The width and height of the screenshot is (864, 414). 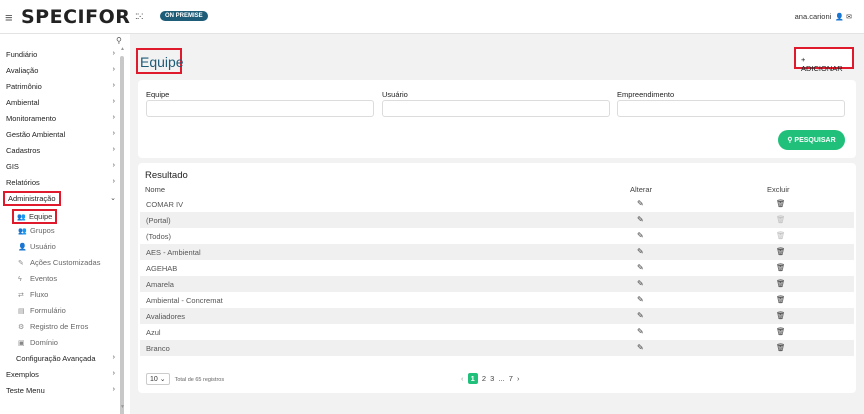 I want to click on sidebar-subitem-label: Grupos, so click(x=42, y=230).